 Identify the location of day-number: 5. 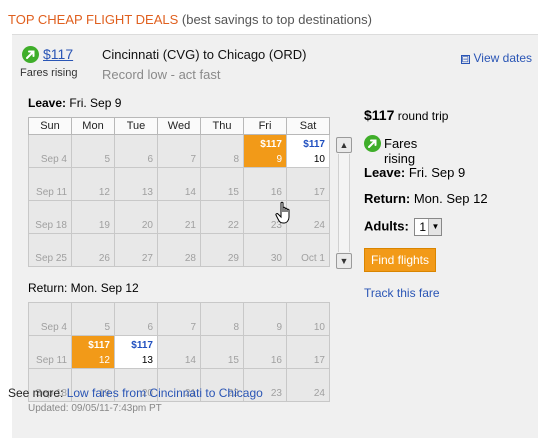
(107, 327).